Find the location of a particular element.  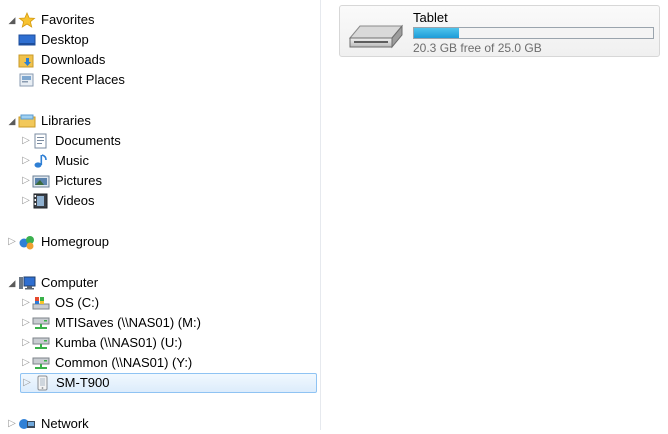

nav-item-label: OS (C:) is located at coordinates (77, 302).